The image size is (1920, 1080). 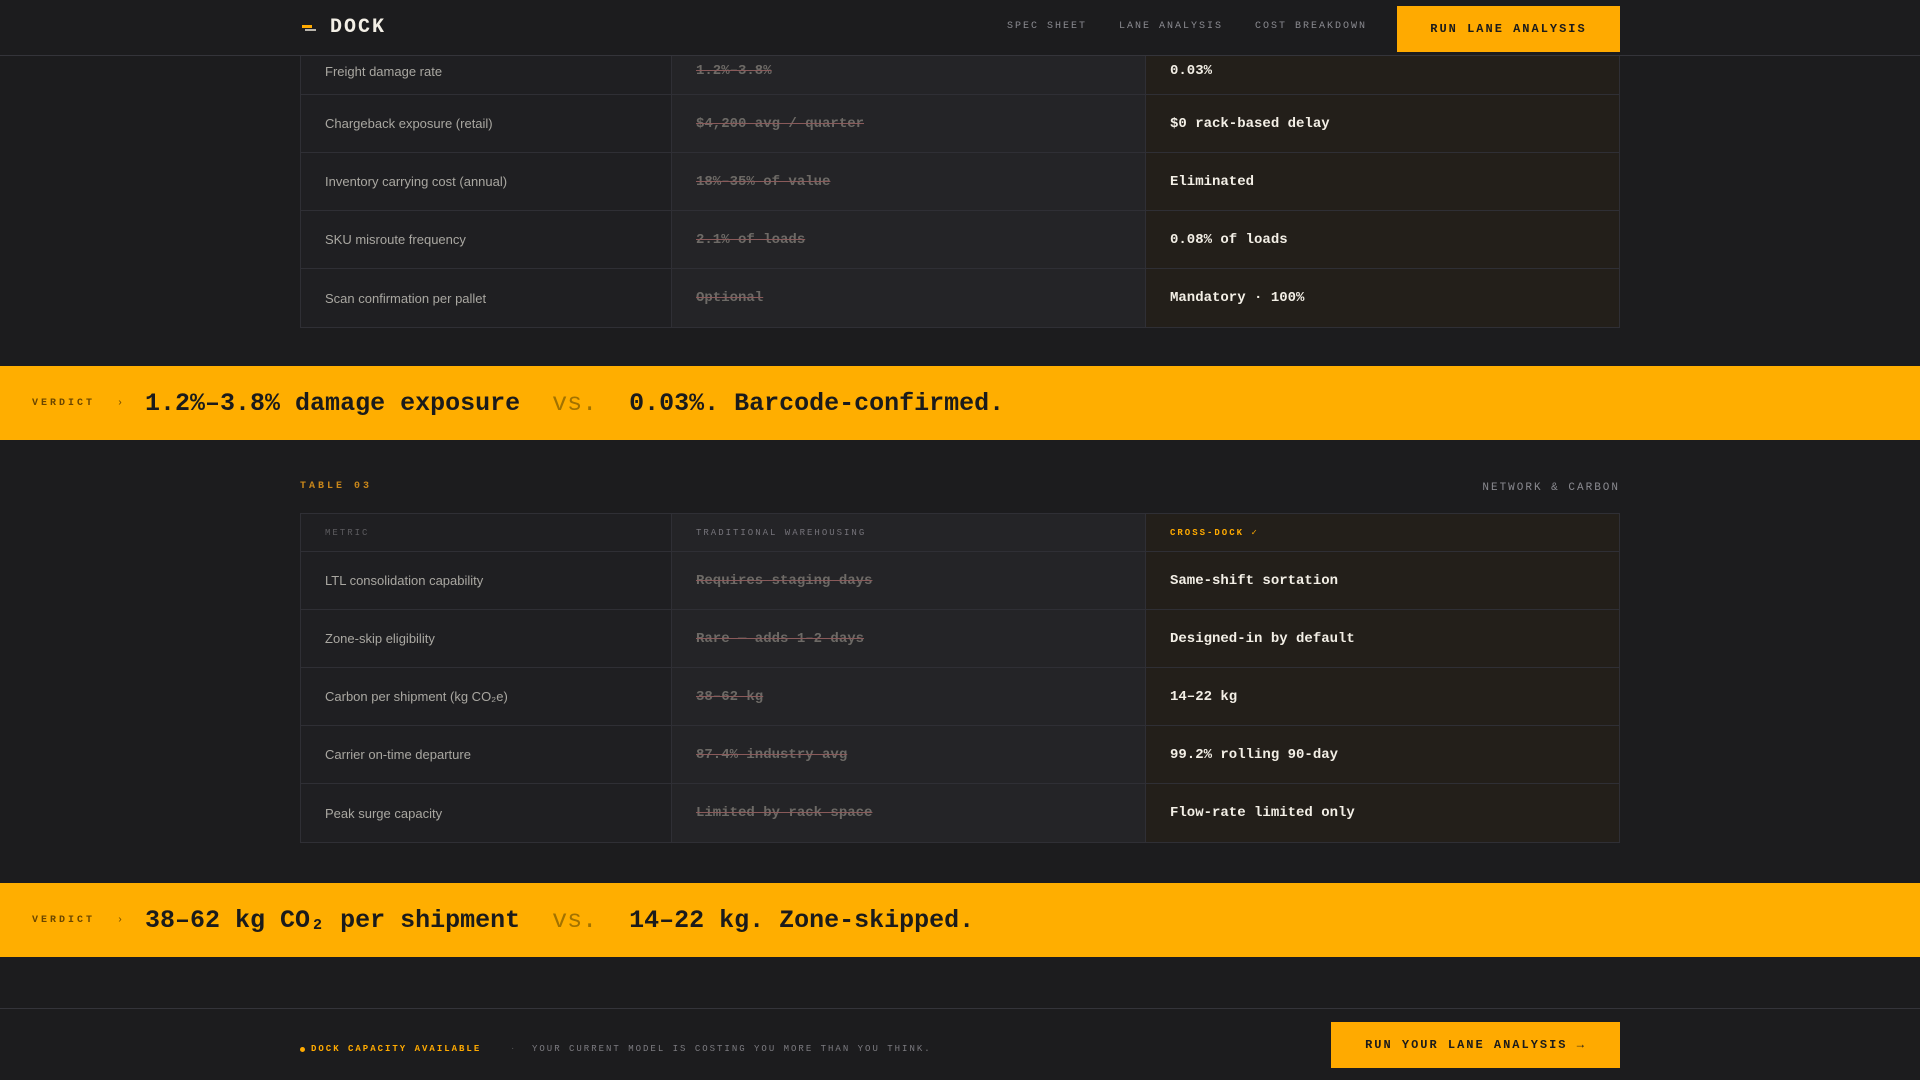 I want to click on logo-text: DOCK, so click(x=358, y=27).